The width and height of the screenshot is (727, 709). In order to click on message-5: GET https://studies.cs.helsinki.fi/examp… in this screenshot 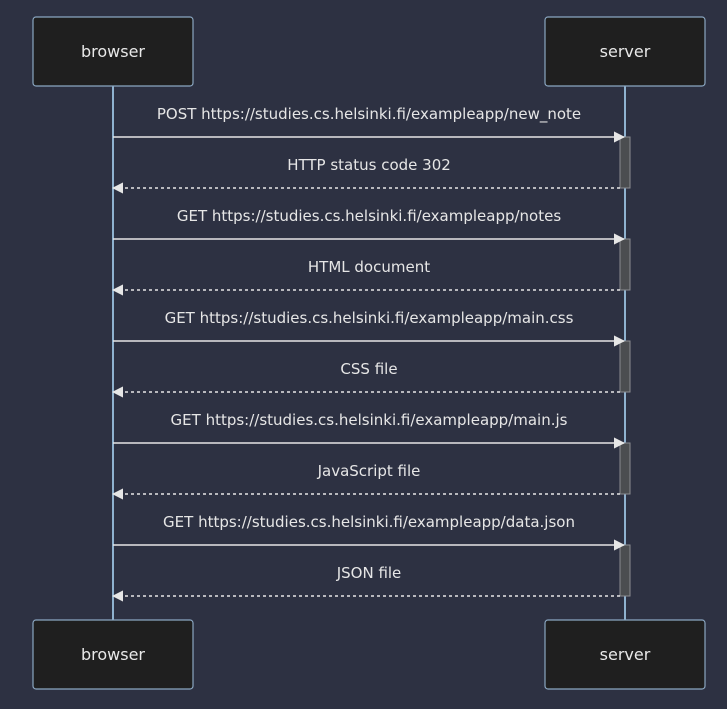, I will do `click(369, 328)`.